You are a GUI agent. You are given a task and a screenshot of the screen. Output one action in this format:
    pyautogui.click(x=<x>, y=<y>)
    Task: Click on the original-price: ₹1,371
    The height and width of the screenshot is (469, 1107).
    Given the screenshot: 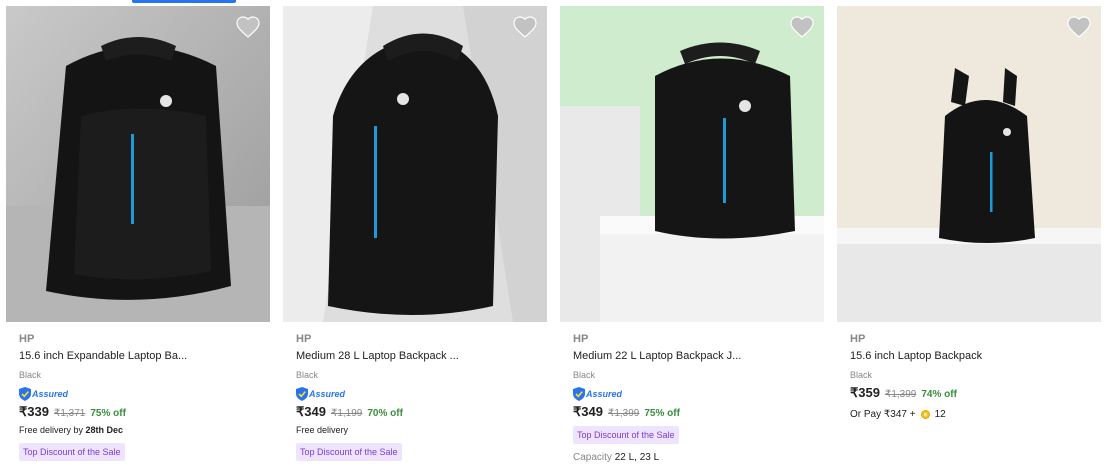 What is the action you would take?
    pyautogui.click(x=69, y=413)
    